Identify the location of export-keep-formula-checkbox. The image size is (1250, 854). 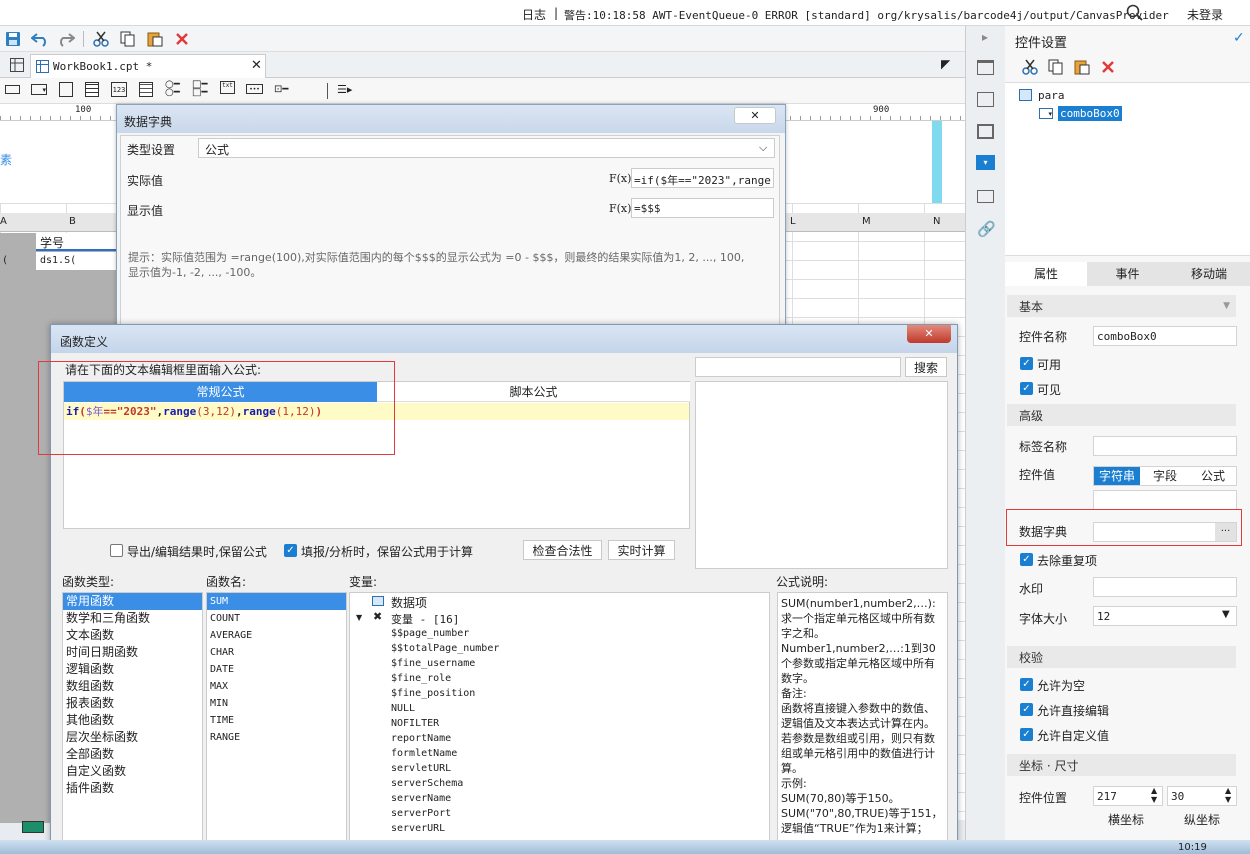
(116, 550).